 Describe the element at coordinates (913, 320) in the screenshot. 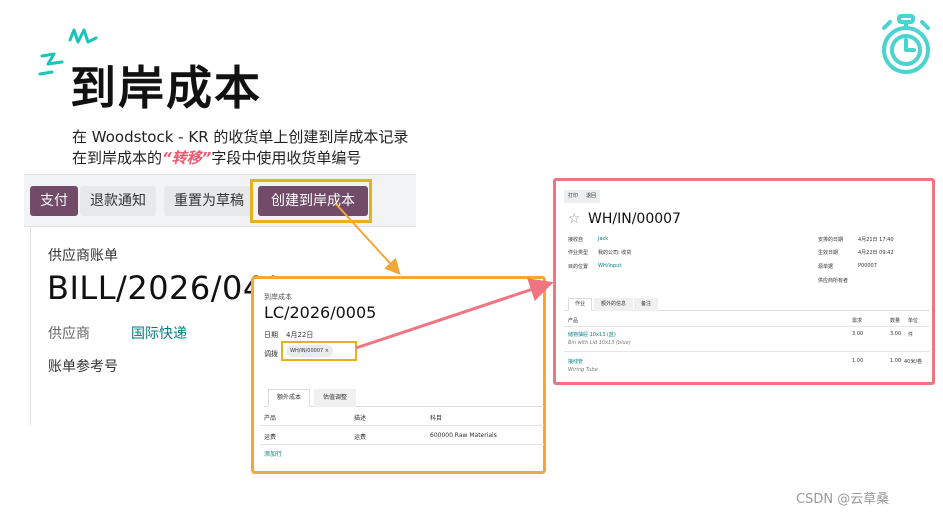

I see `column-header-unit: 单位` at that location.